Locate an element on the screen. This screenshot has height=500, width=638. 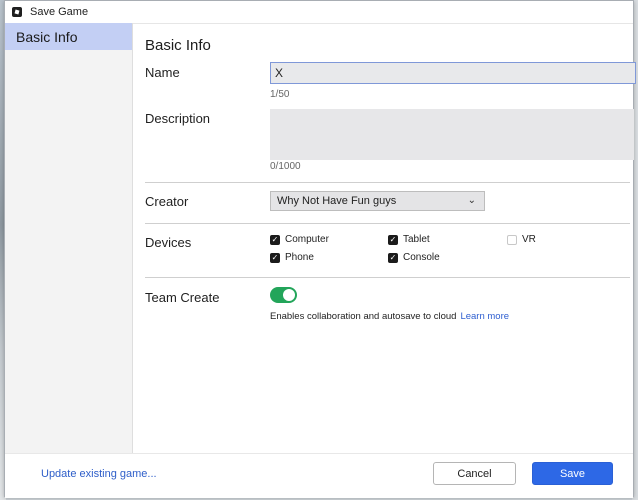
device-label-phone: Phone is located at coordinates (299, 257).